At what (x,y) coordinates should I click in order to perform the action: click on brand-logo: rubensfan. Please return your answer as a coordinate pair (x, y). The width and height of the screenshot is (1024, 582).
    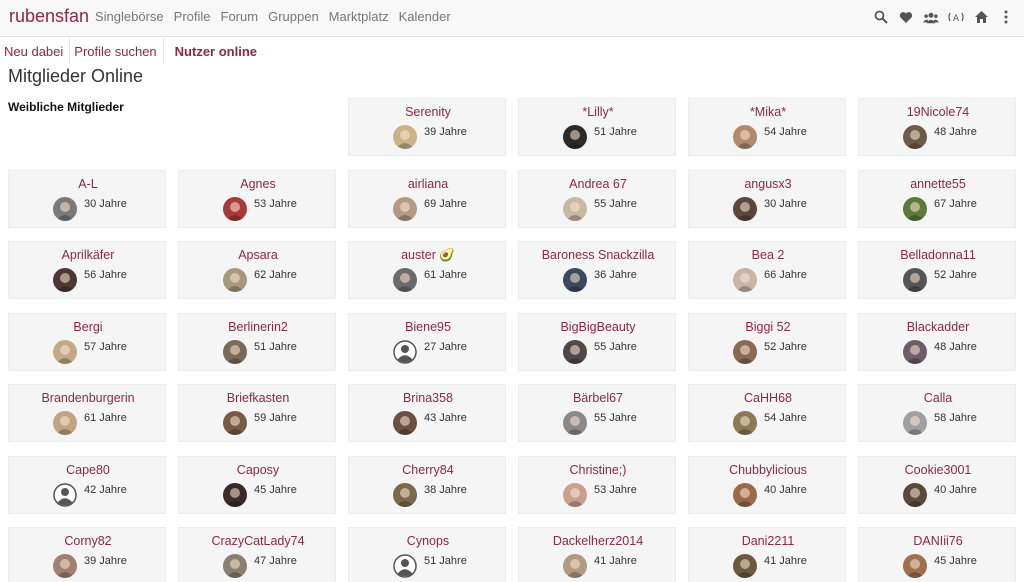
    Looking at the image, I should click on (49, 16).